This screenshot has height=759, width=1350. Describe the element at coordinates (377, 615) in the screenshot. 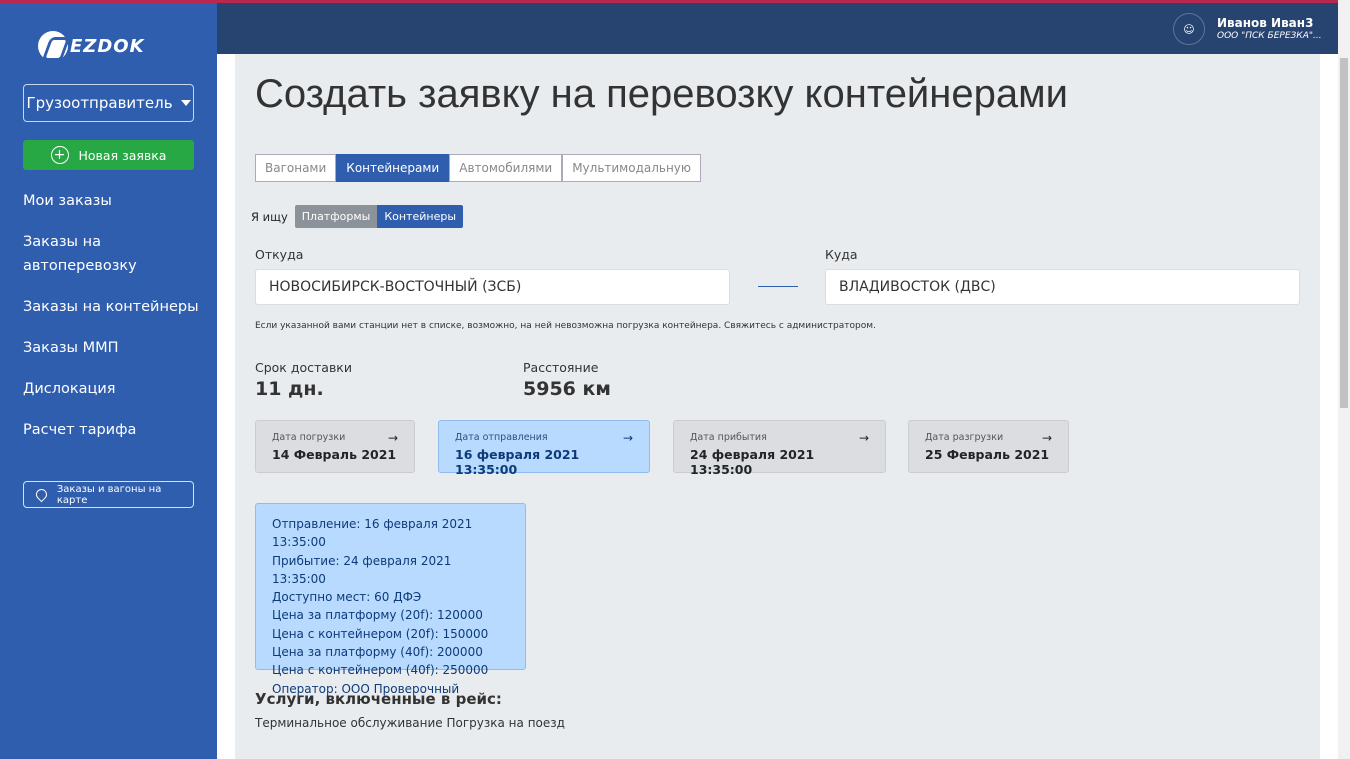

I see `info-line: Цена за платформу (20f): 120000` at that location.